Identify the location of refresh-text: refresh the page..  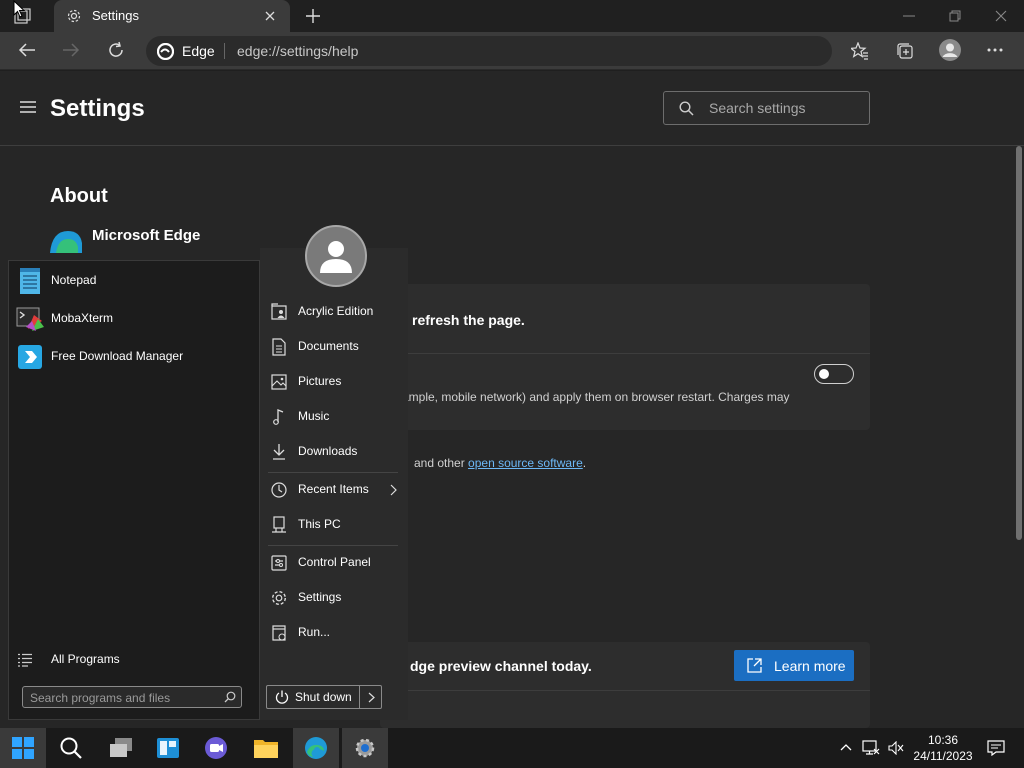
(468, 320).